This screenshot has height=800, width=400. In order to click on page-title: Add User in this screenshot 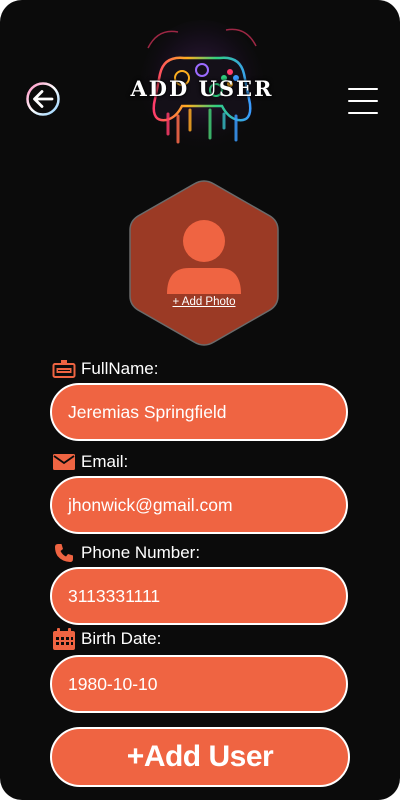, I will do `click(202, 88)`.